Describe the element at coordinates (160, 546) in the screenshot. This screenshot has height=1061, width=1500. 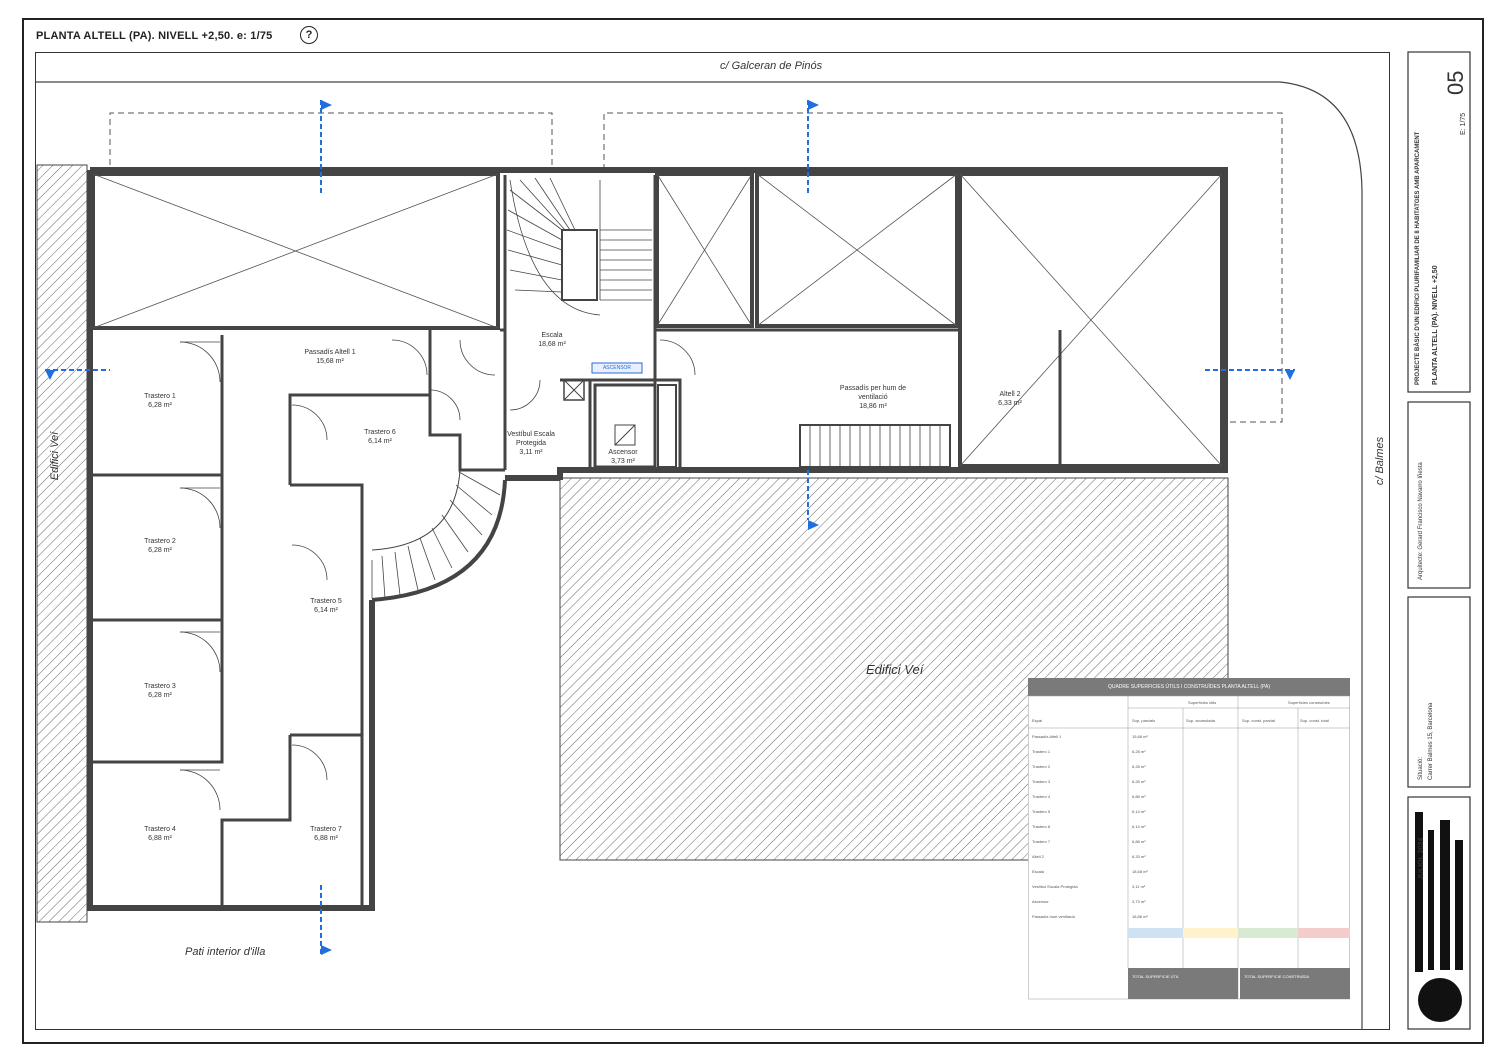
I see `room-label: Trastero 2 6,28 m²` at that location.